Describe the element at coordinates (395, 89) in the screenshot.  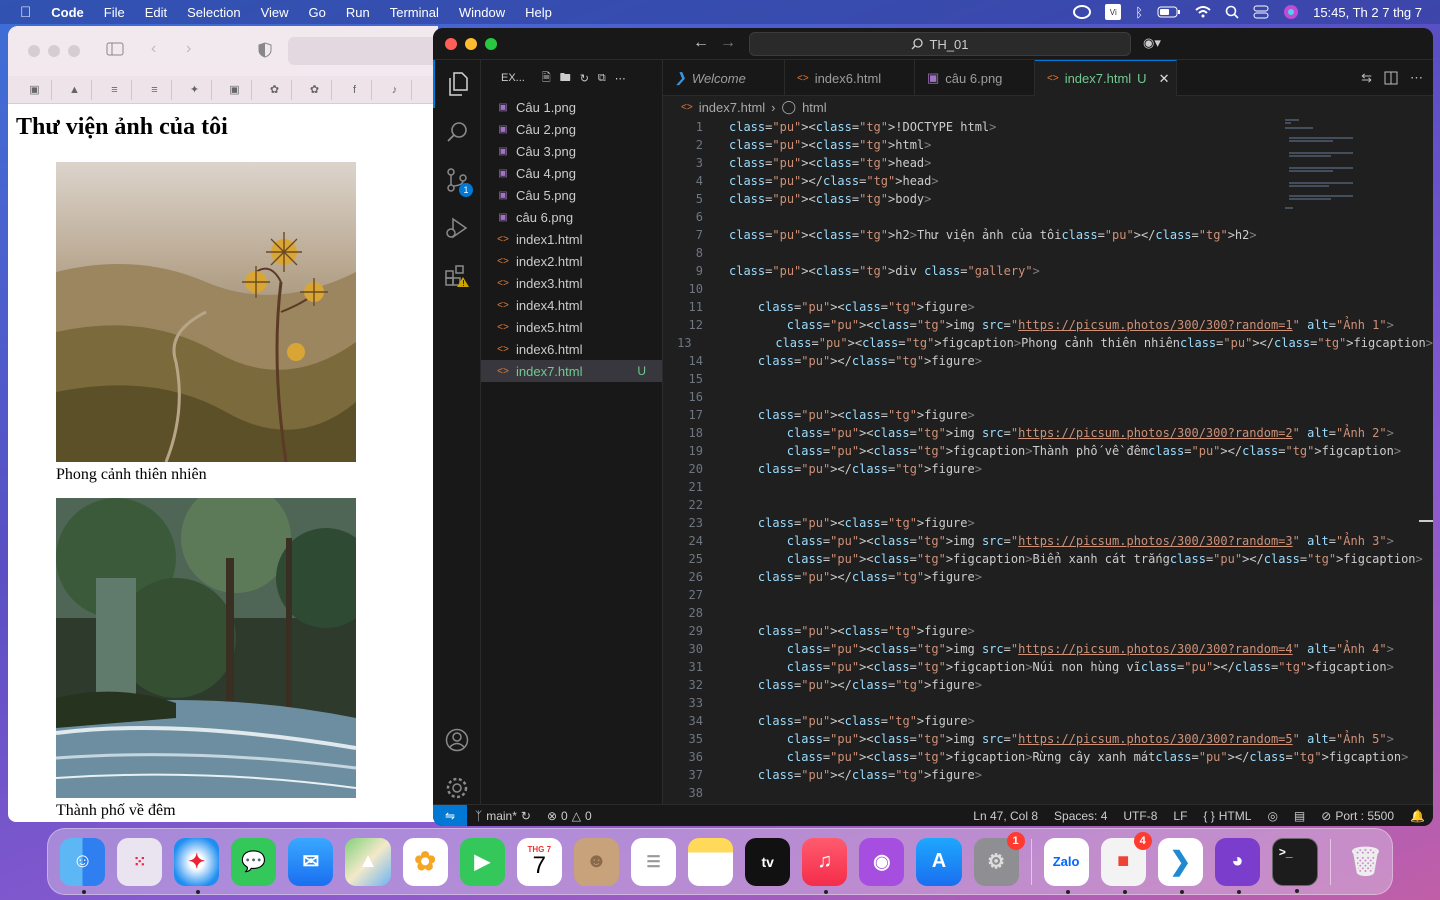
I see `tiktok-icon: ♪` at that location.